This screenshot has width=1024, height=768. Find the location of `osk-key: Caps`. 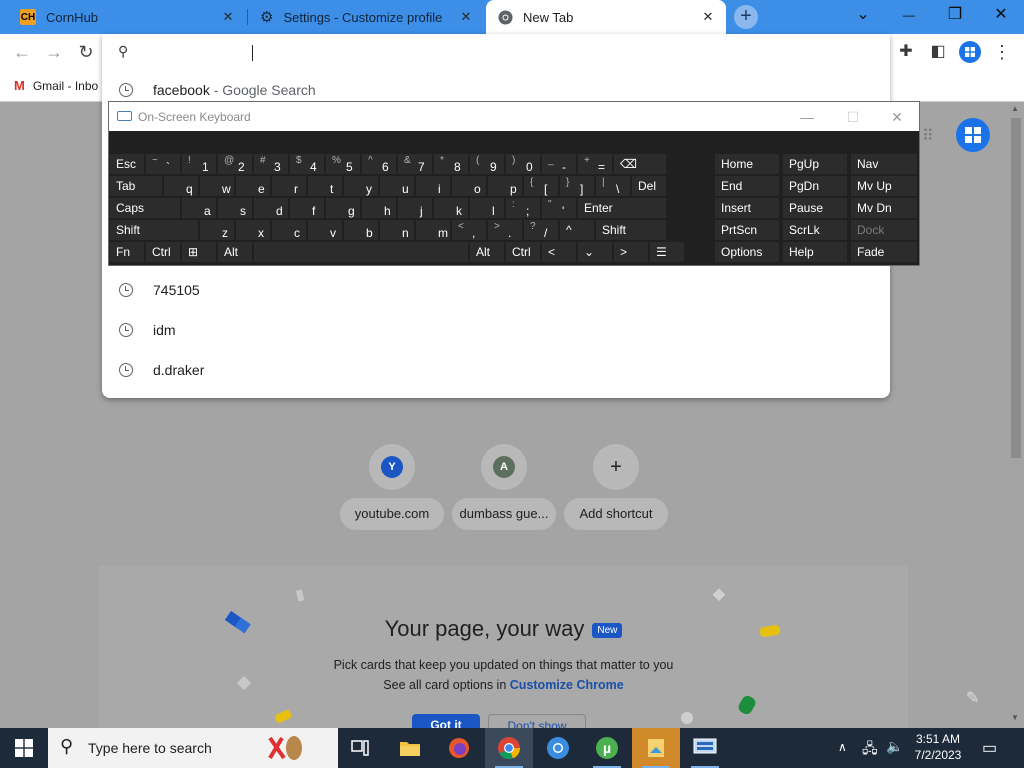

osk-key: Caps is located at coordinates (145, 208).